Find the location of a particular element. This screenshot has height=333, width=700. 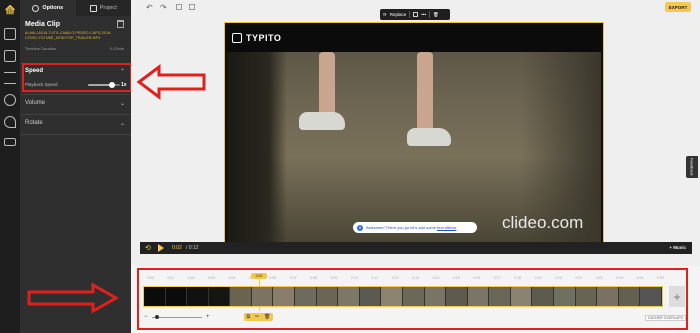

paste-icon is located at coordinates (192, 7).